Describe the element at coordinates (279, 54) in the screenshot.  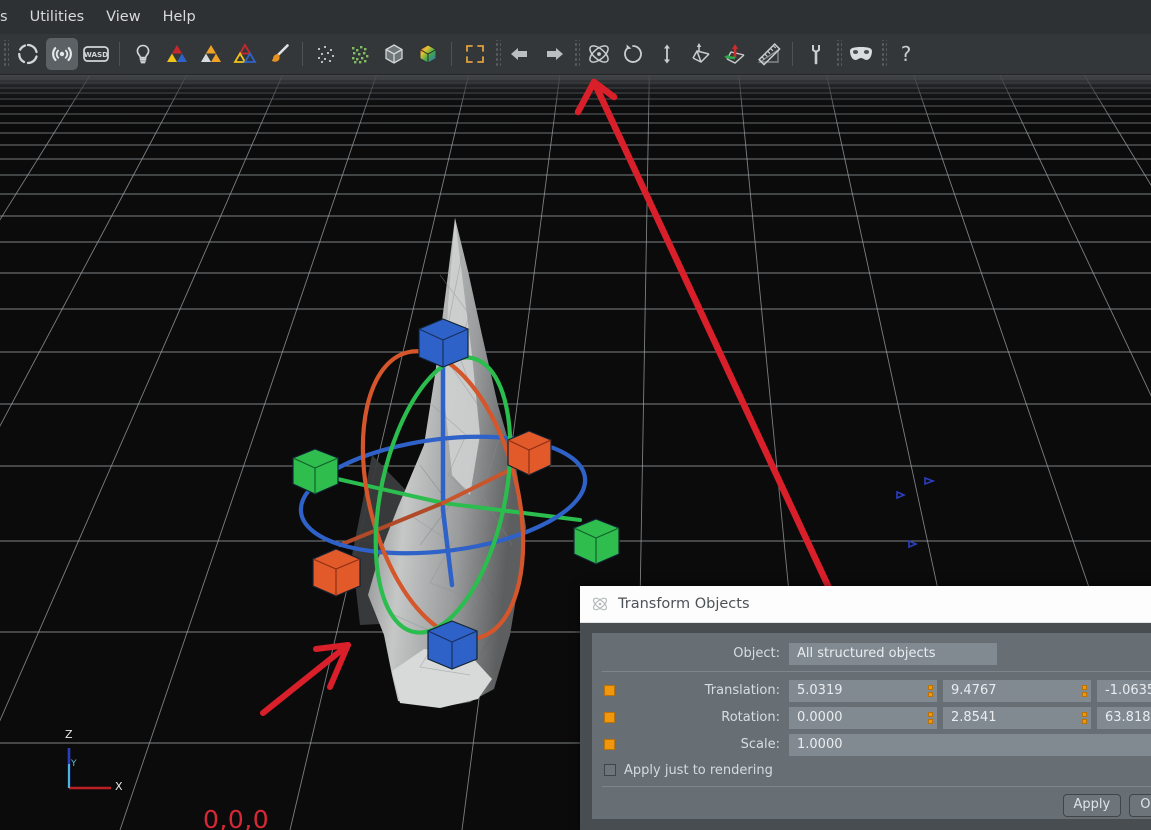
I see `paintbrush-icon` at that location.